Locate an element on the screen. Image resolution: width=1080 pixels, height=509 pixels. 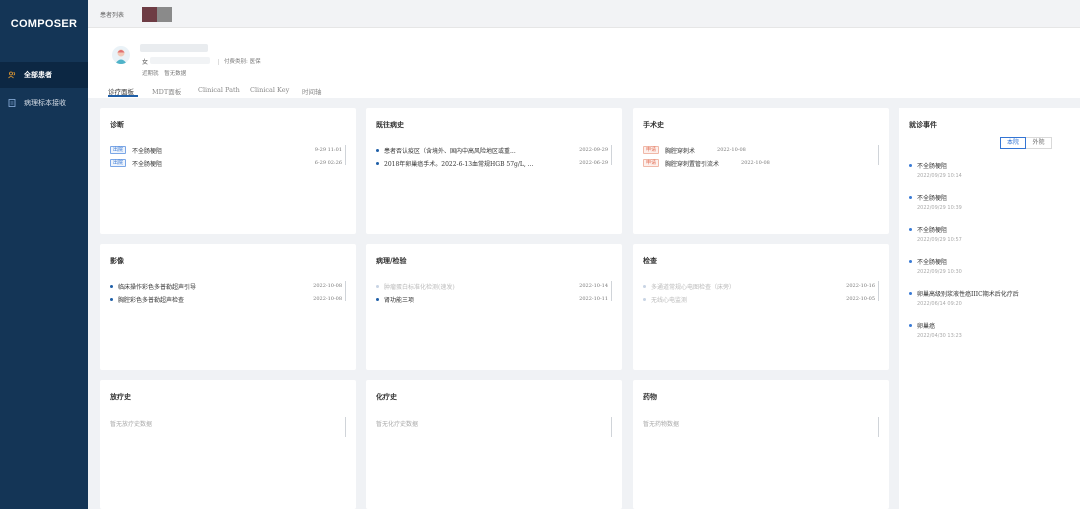
open-patient-tab is located at coordinates (157, 14).